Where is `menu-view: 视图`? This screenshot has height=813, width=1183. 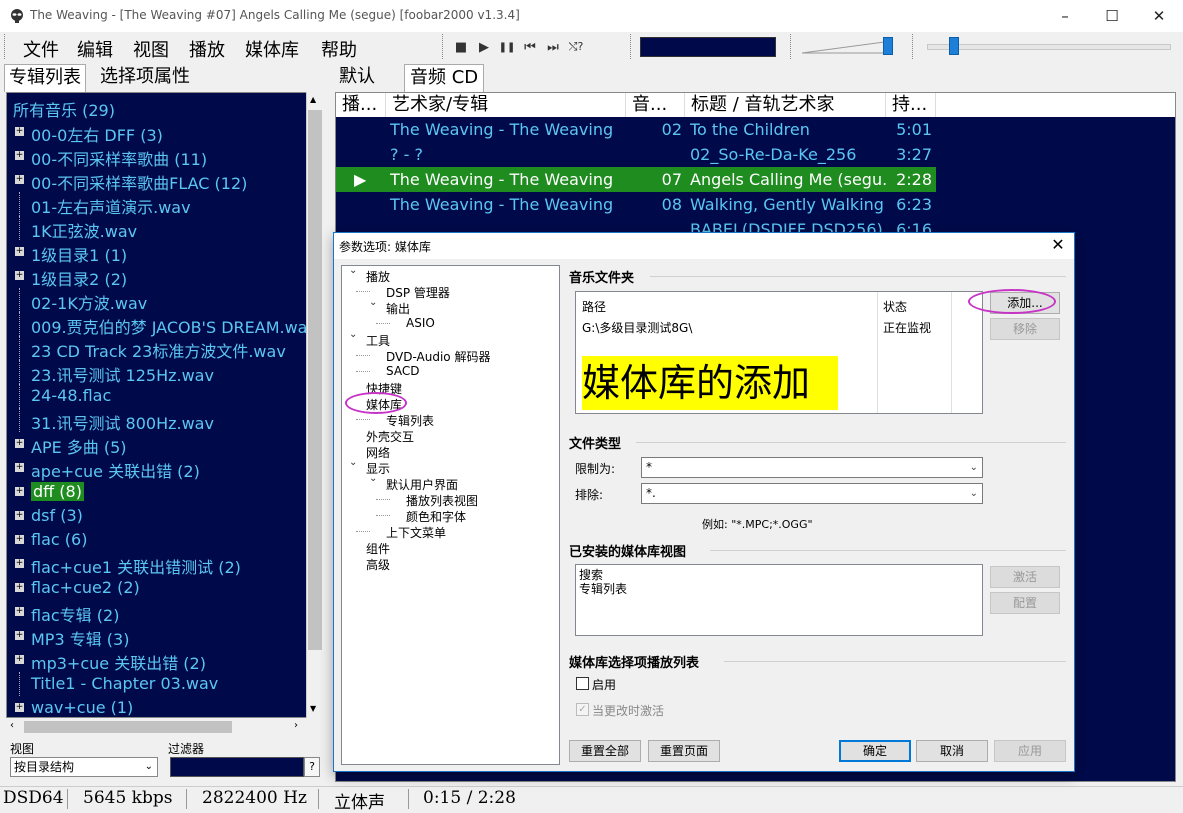 menu-view: 视图 is located at coordinates (151, 49).